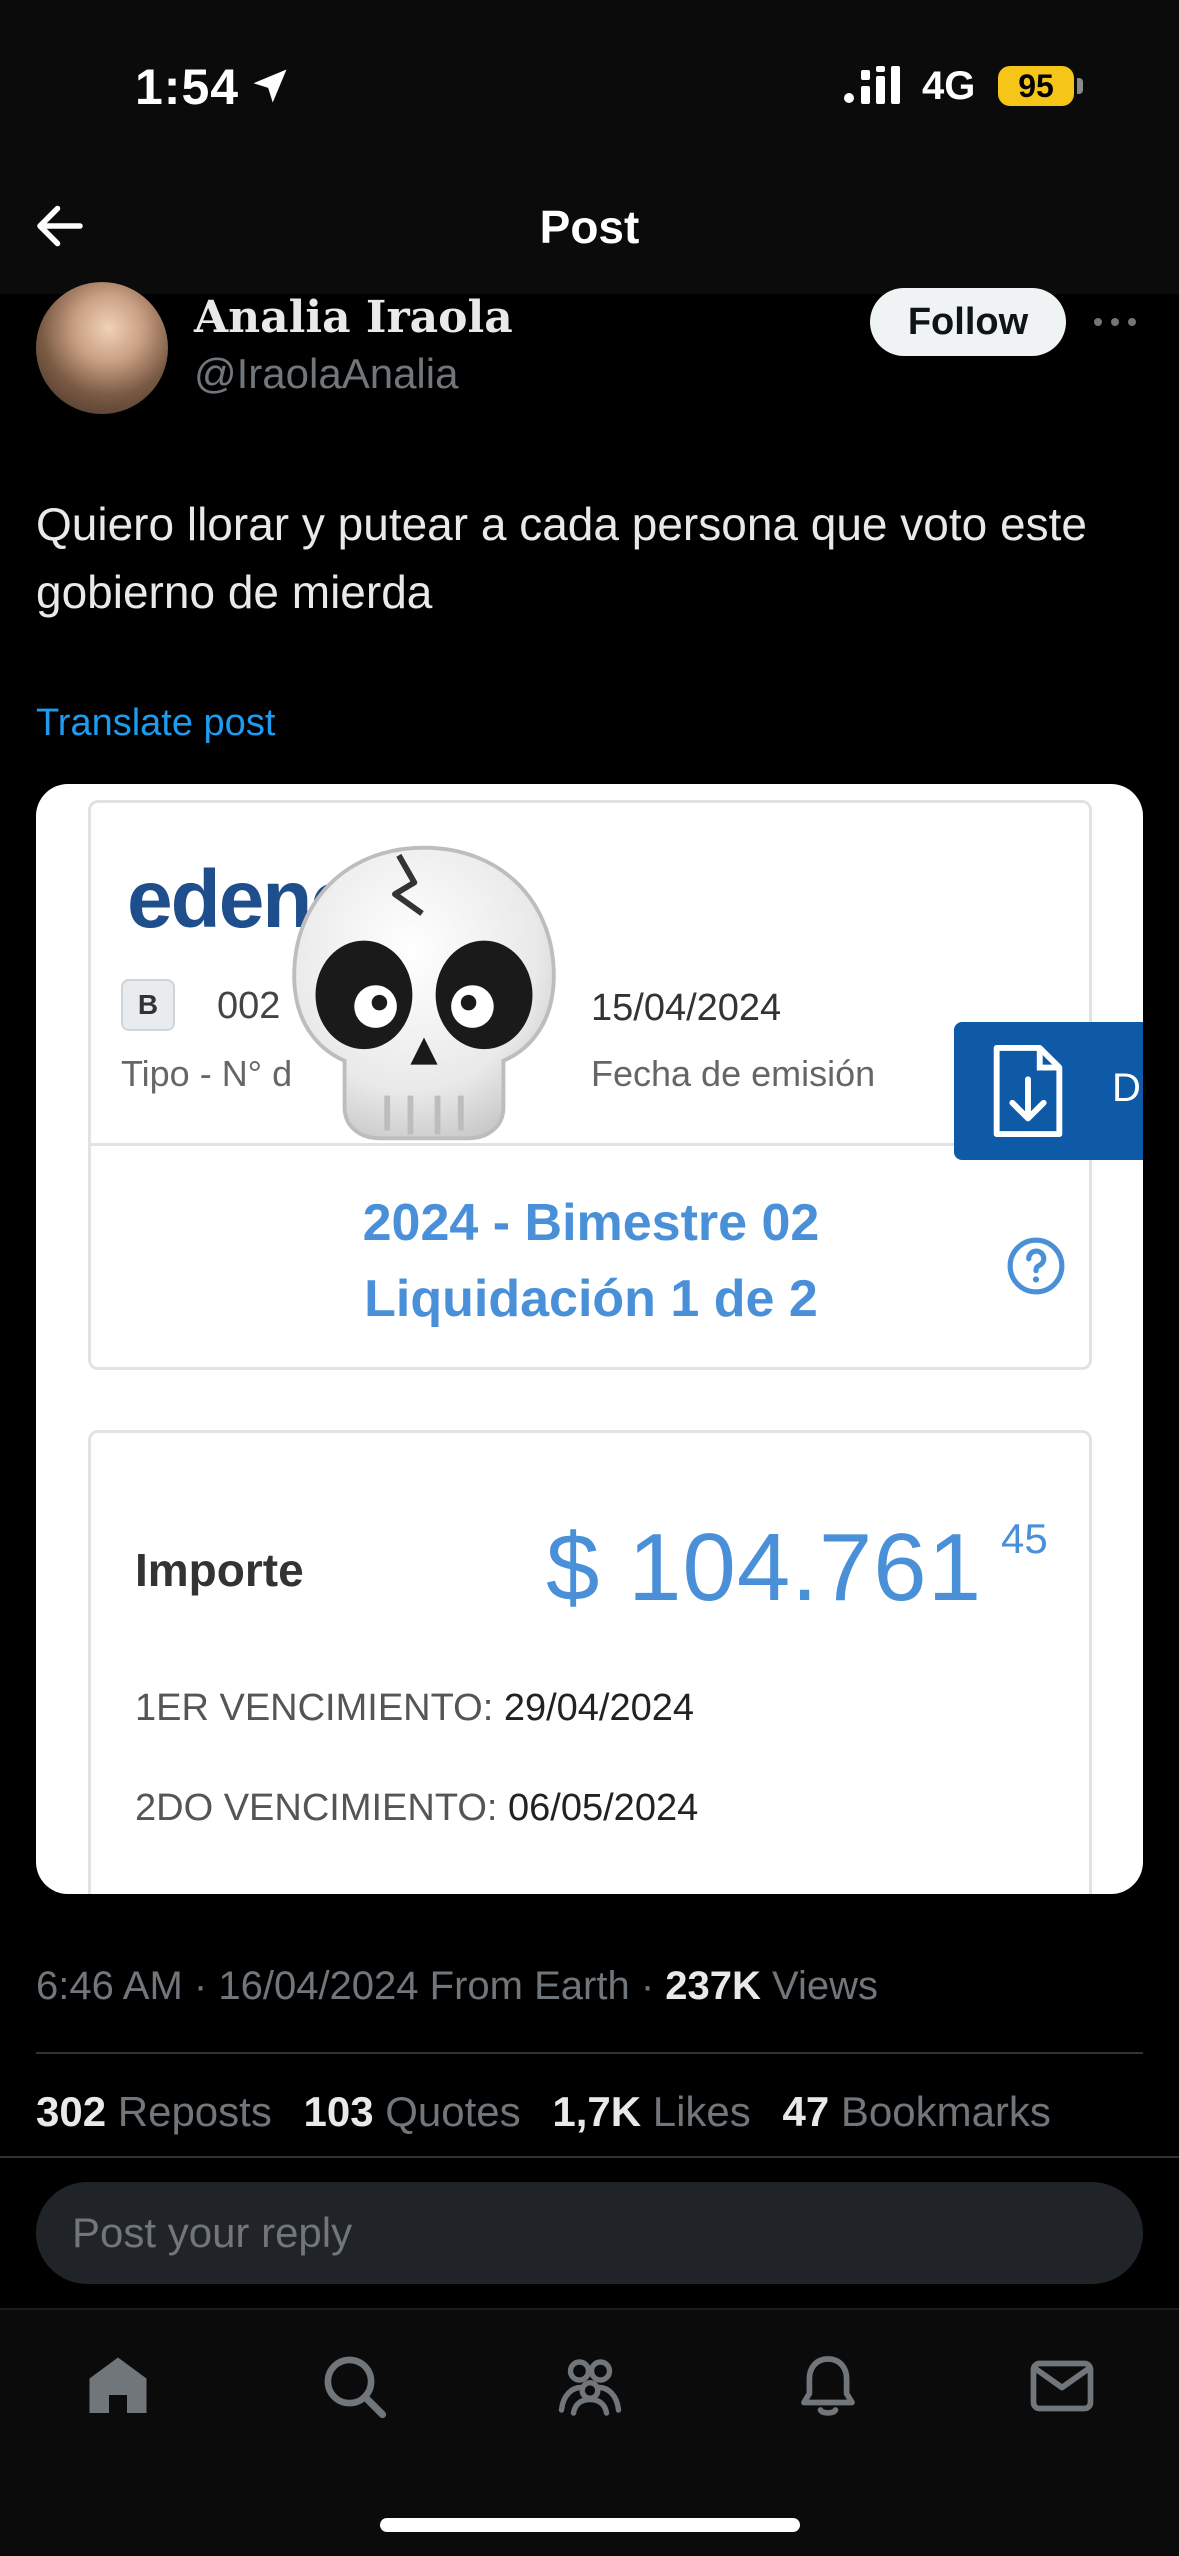 The width and height of the screenshot is (1179, 2556). What do you see at coordinates (1126, 1088) in the screenshot?
I see `download-label: D` at bounding box center [1126, 1088].